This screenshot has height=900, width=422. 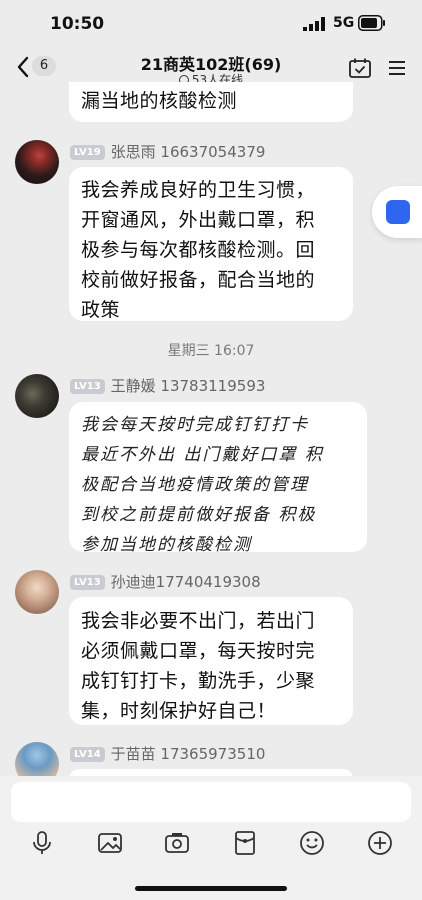 What do you see at coordinates (314, 24) in the screenshot?
I see `signal-icon` at bounding box center [314, 24].